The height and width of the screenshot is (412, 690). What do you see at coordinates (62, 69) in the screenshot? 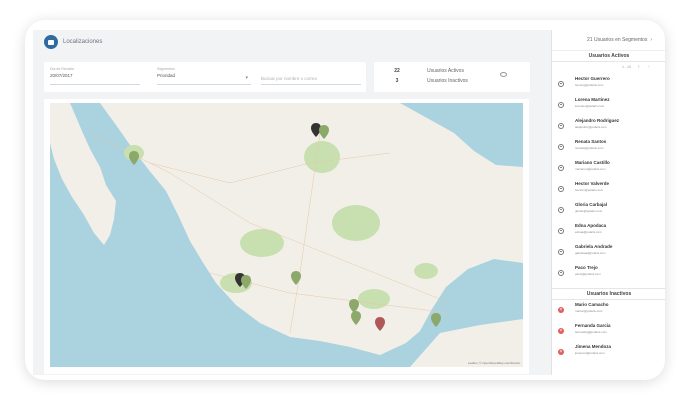
I see `date-label: Día de Reunión` at bounding box center [62, 69].